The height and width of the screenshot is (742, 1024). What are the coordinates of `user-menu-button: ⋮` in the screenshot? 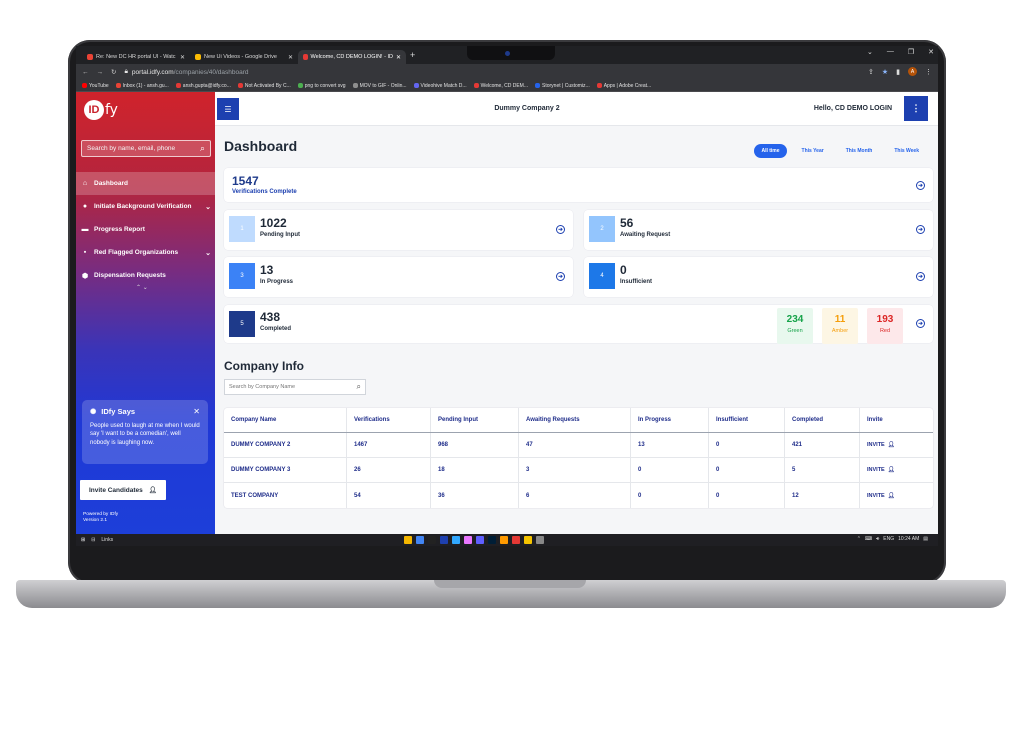 It's located at (916, 108).